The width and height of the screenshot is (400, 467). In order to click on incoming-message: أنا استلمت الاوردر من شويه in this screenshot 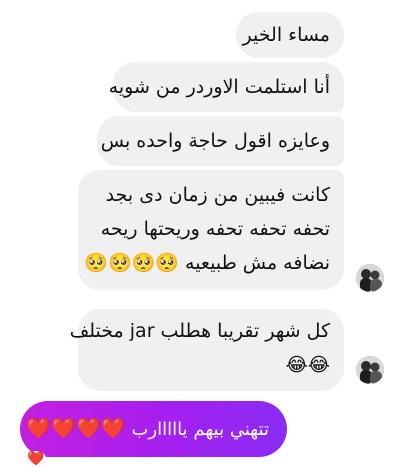, I will do `click(226, 87)`.